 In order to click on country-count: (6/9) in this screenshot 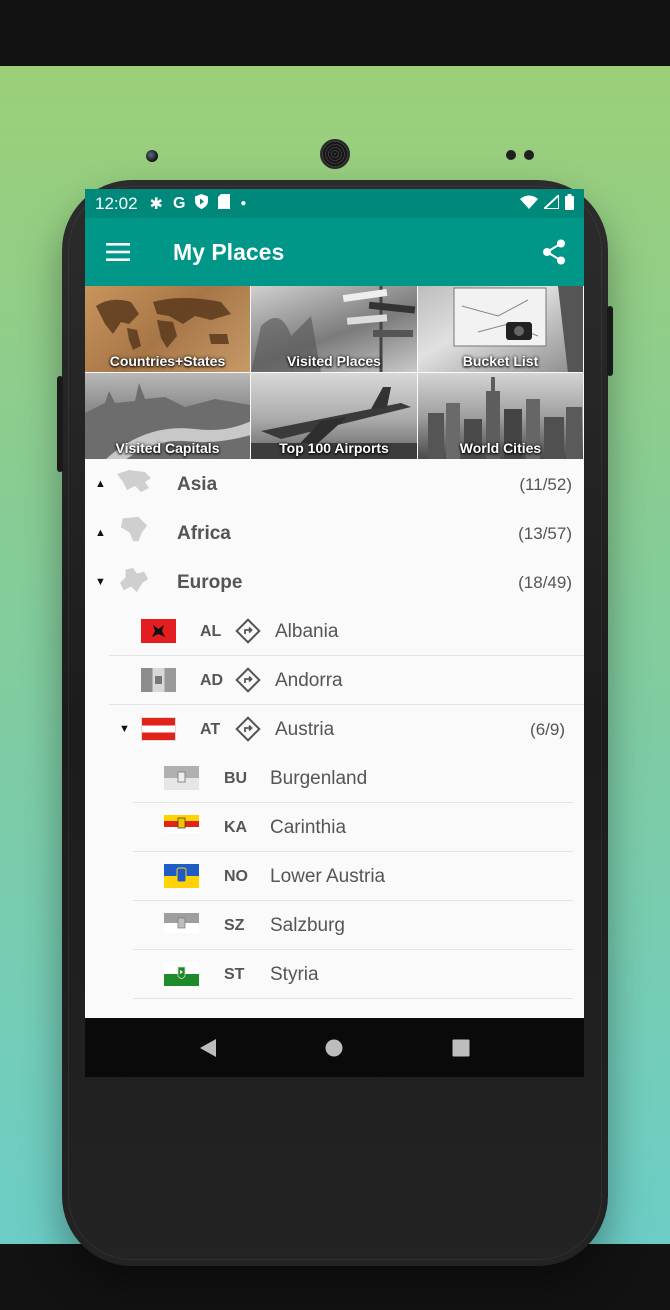, I will do `click(547, 729)`.